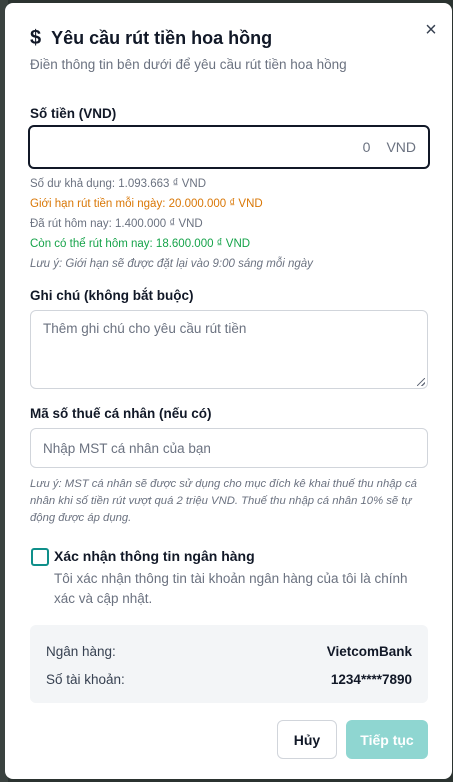  I want to click on dollar-icon: $, so click(36, 38).